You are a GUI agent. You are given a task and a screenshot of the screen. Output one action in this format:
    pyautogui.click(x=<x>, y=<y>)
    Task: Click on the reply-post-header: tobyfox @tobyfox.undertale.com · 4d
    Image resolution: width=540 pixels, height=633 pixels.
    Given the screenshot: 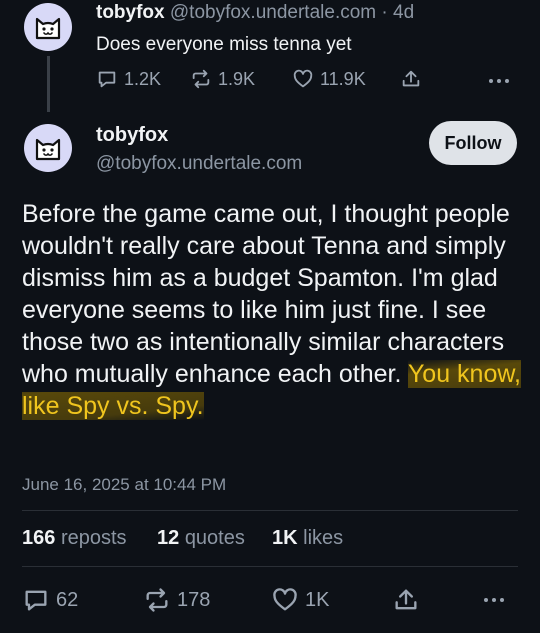 What is the action you would take?
    pyautogui.click(x=255, y=13)
    